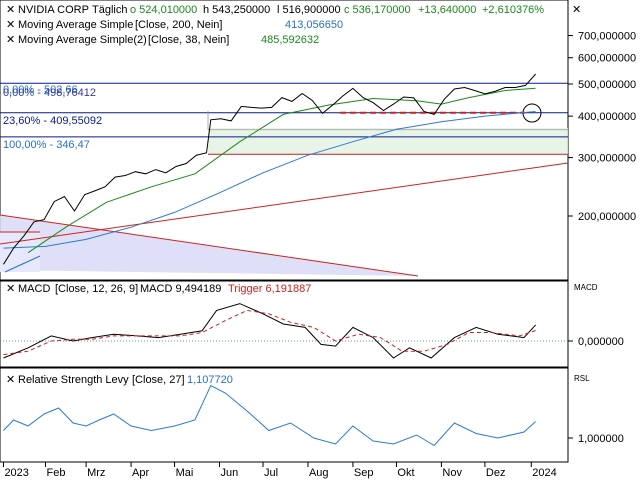 This screenshot has width=640, height=480. Describe the element at coordinates (53, 10) in the screenshot. I see `symbol-label: NVIDIA CORP` at that location.